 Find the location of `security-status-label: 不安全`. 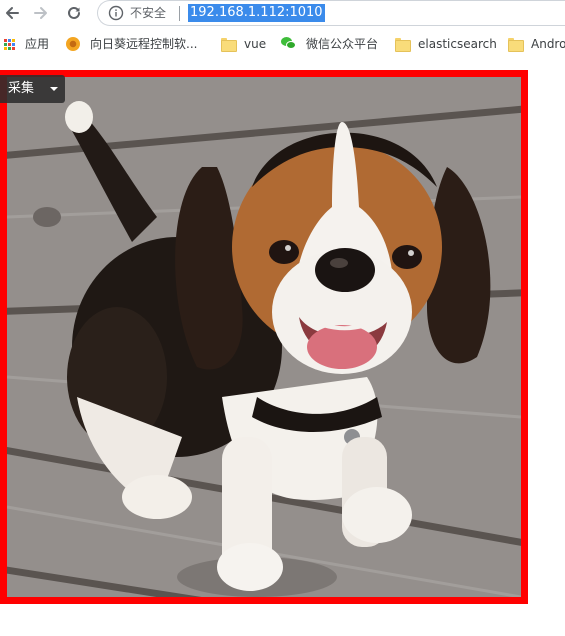

security-status-label: 不安全 is located at coordinates (148, 13).